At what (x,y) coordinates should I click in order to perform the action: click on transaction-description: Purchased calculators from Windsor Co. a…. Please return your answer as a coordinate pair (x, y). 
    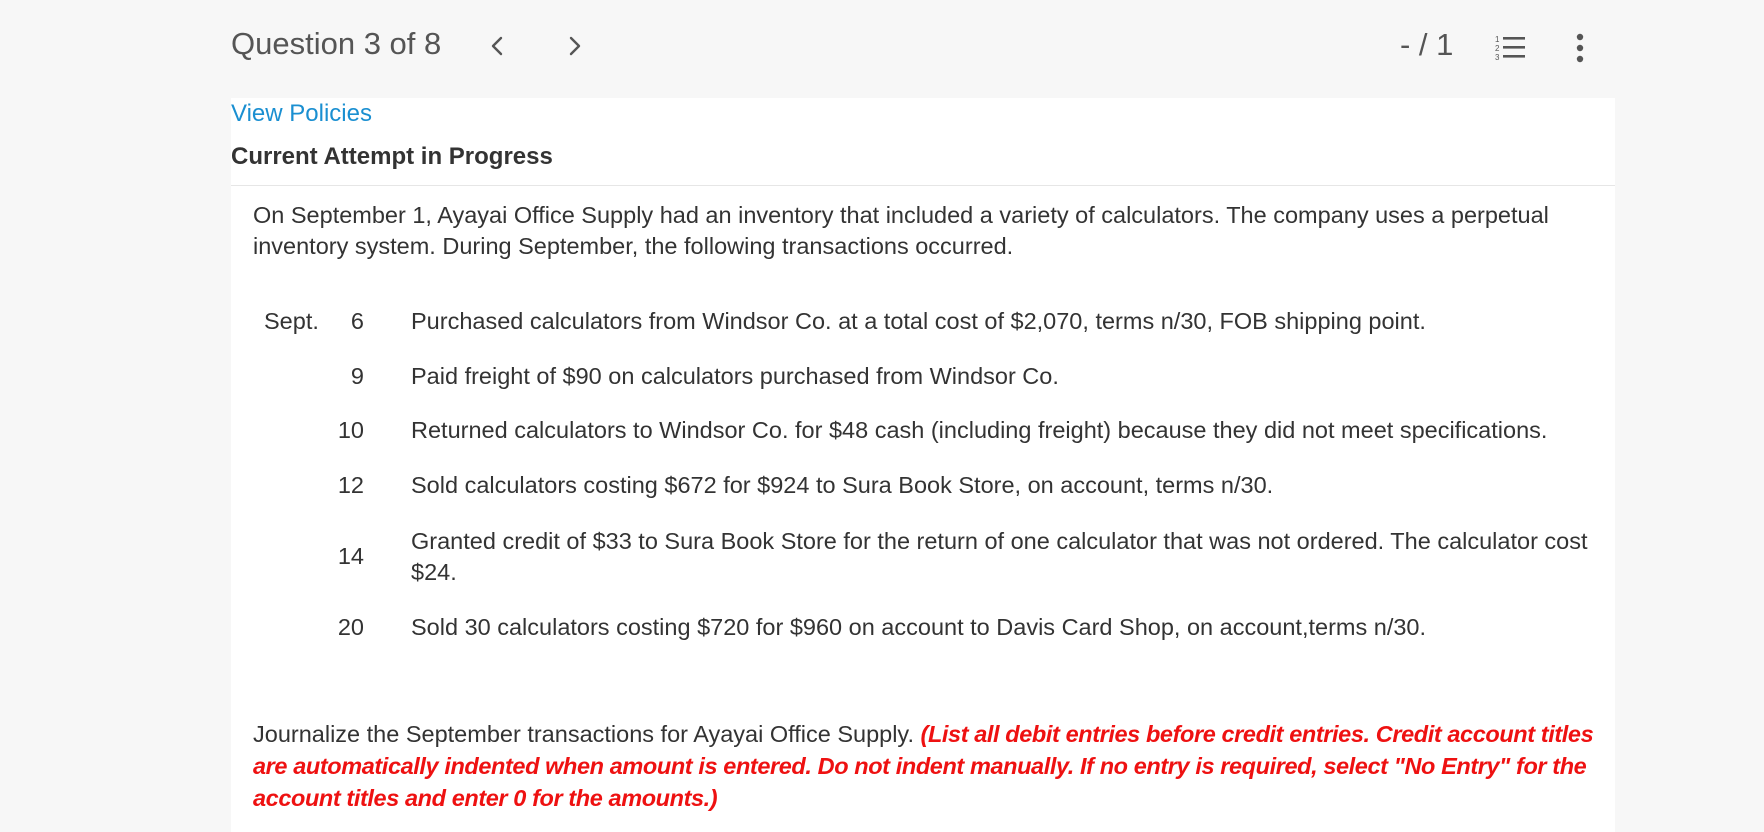
    Looking at the image, I should click on (918, 321).